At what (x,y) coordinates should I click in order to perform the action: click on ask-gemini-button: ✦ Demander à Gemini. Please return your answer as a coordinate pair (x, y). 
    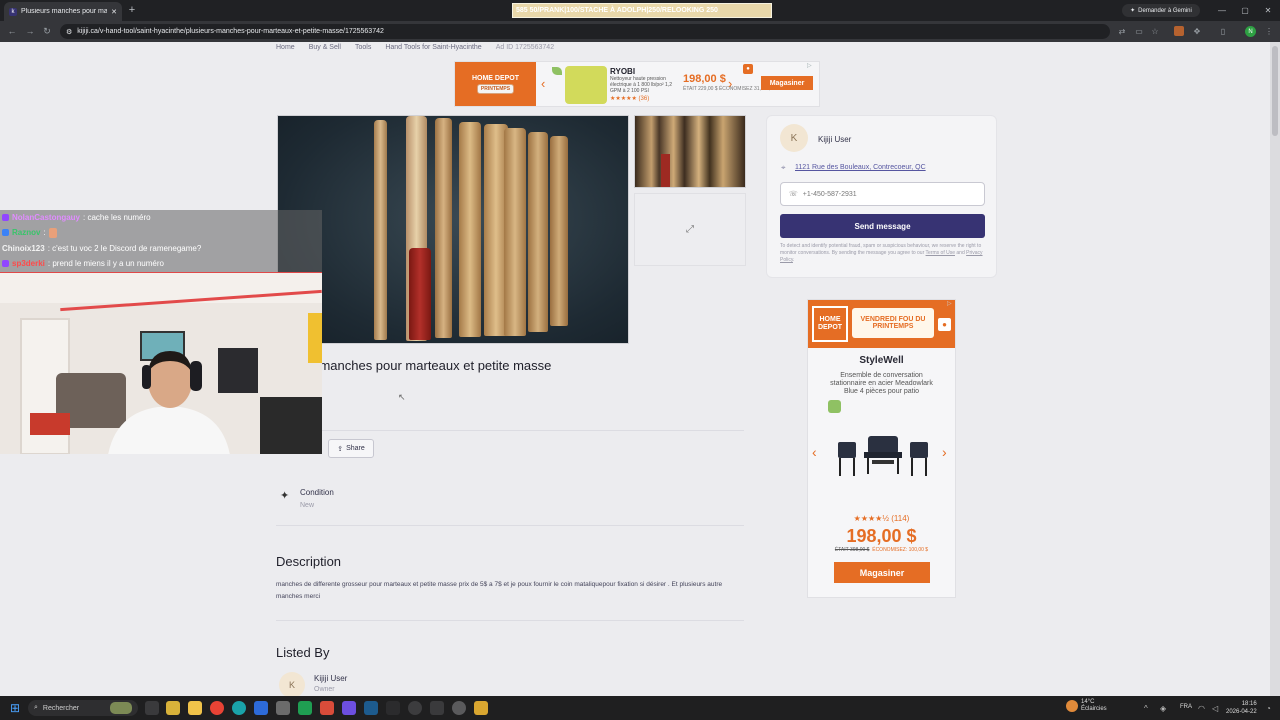
    Looking at the image, I should click on (1161, 10).